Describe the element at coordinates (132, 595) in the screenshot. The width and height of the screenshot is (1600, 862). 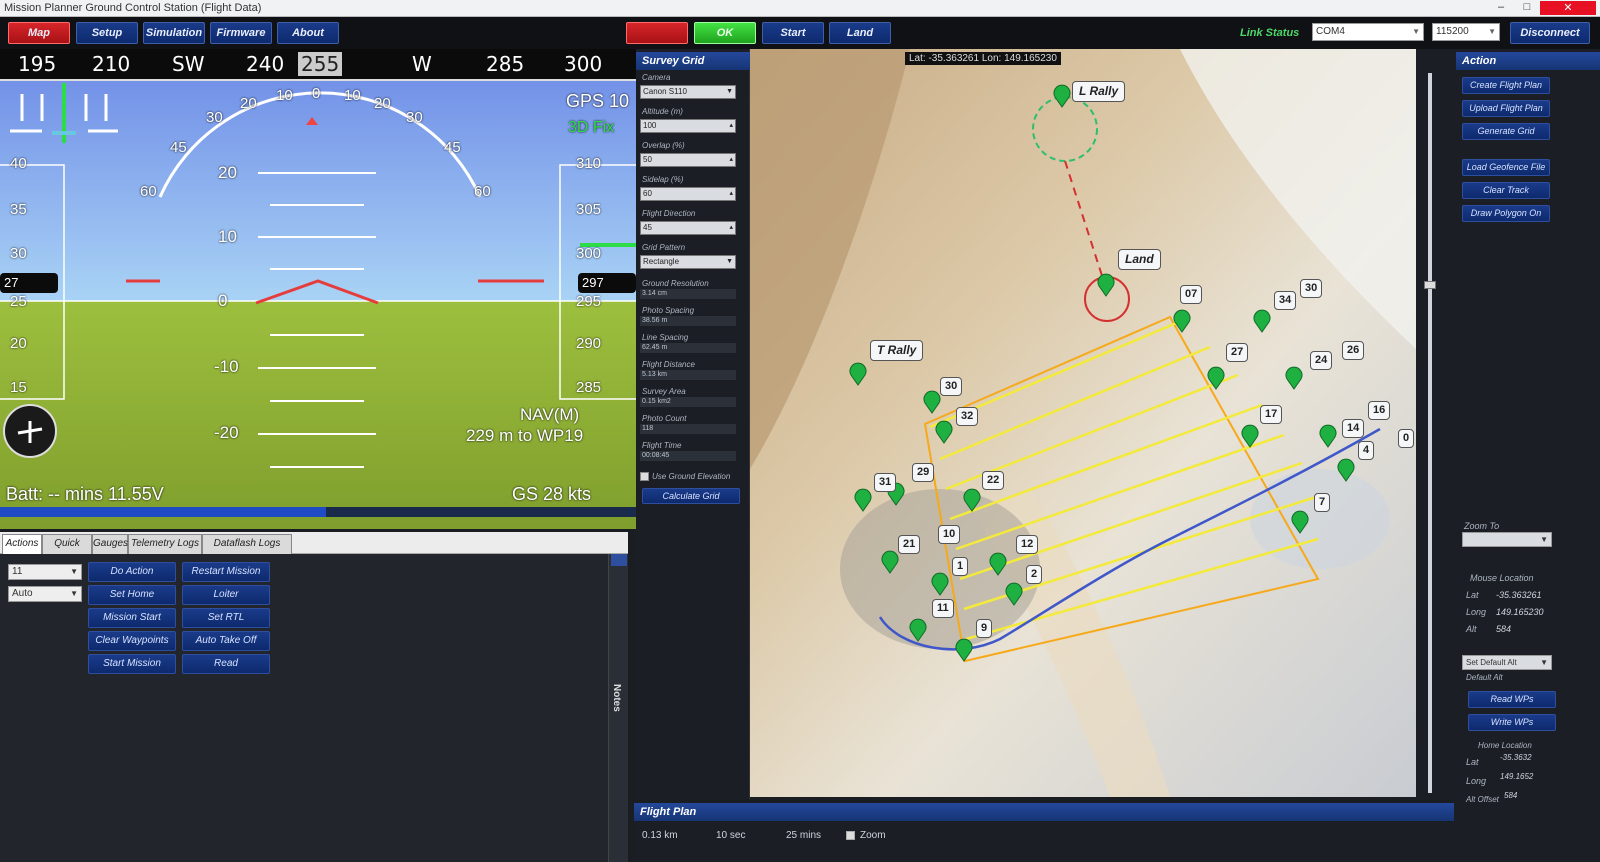
I see `set-home-button: Set Home` at that location.